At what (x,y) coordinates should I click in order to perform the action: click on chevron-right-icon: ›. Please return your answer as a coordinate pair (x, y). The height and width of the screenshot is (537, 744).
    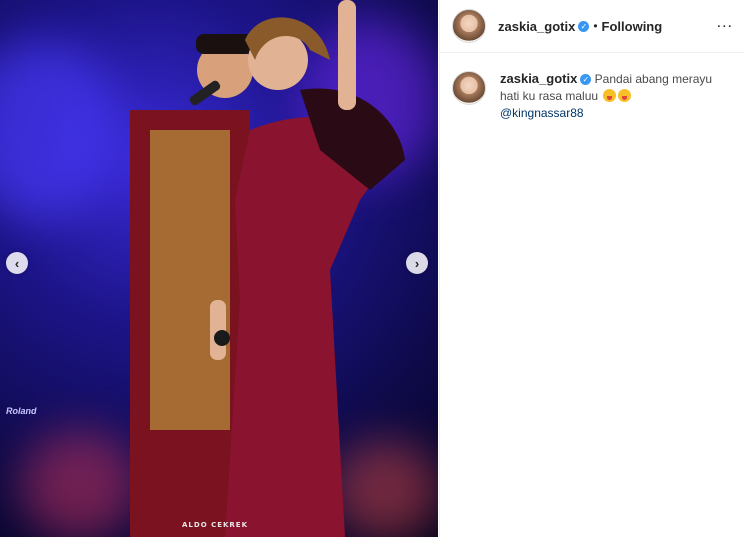
    Looking at the image, I should click on (417, 263).